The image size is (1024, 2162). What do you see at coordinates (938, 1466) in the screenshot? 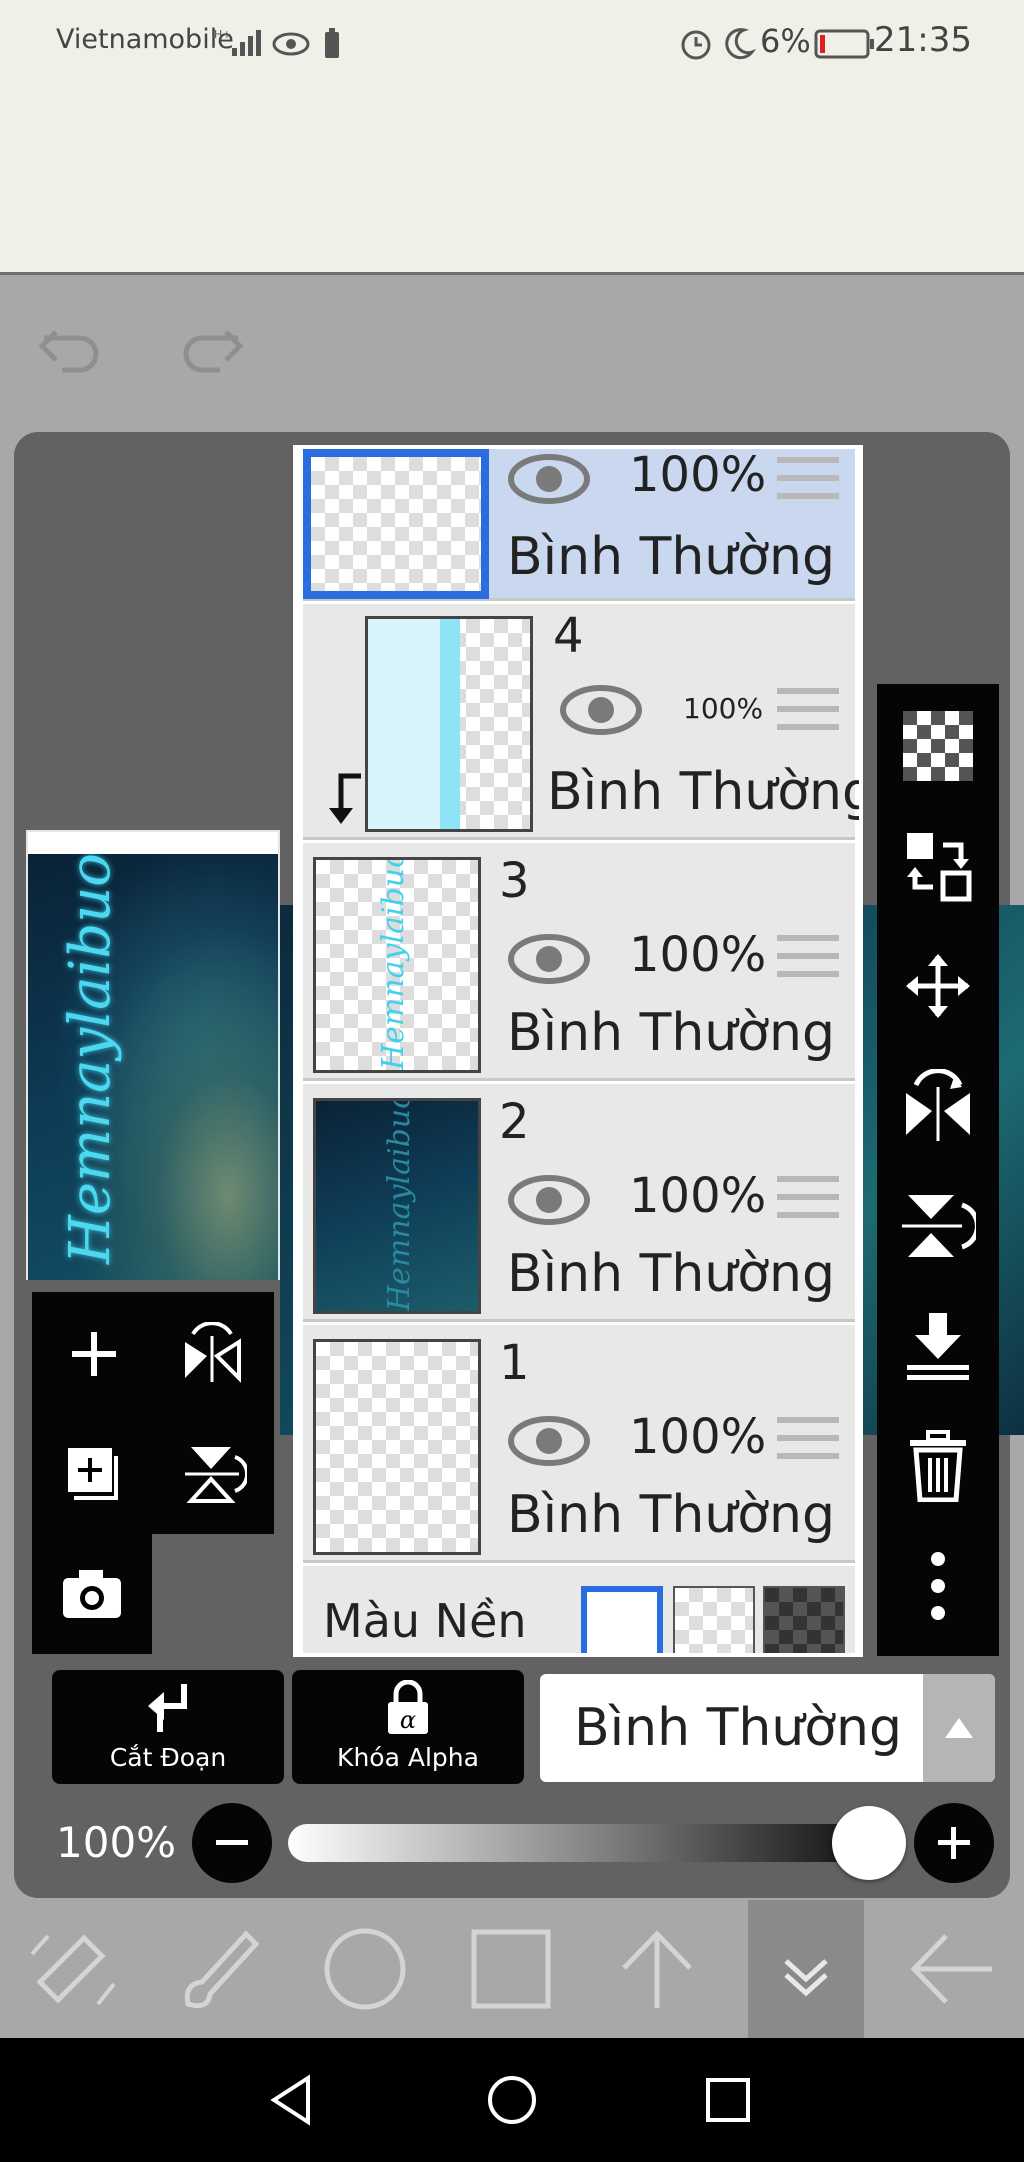
I see `trash-icon` at bounding box center [938, 1466].